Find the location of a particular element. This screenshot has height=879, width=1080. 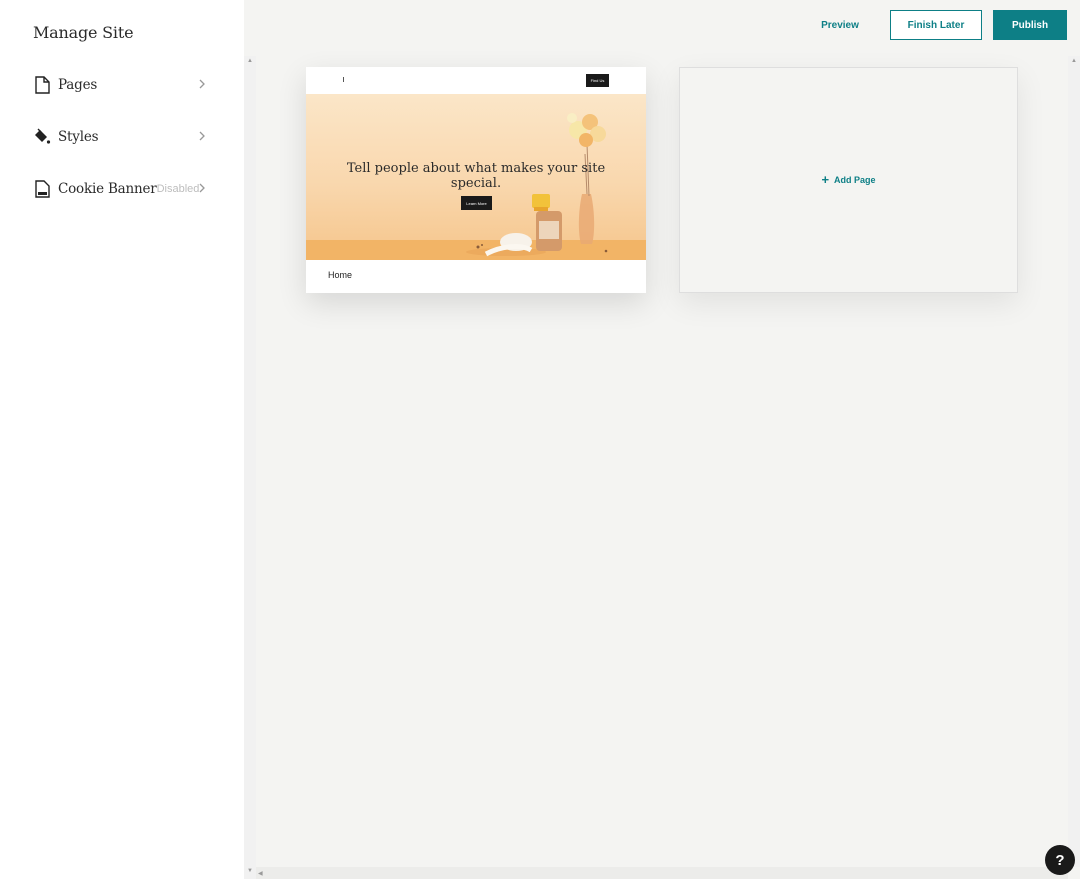

canvas-scrollbar: ▲ is located at coordinates (1074, 461).